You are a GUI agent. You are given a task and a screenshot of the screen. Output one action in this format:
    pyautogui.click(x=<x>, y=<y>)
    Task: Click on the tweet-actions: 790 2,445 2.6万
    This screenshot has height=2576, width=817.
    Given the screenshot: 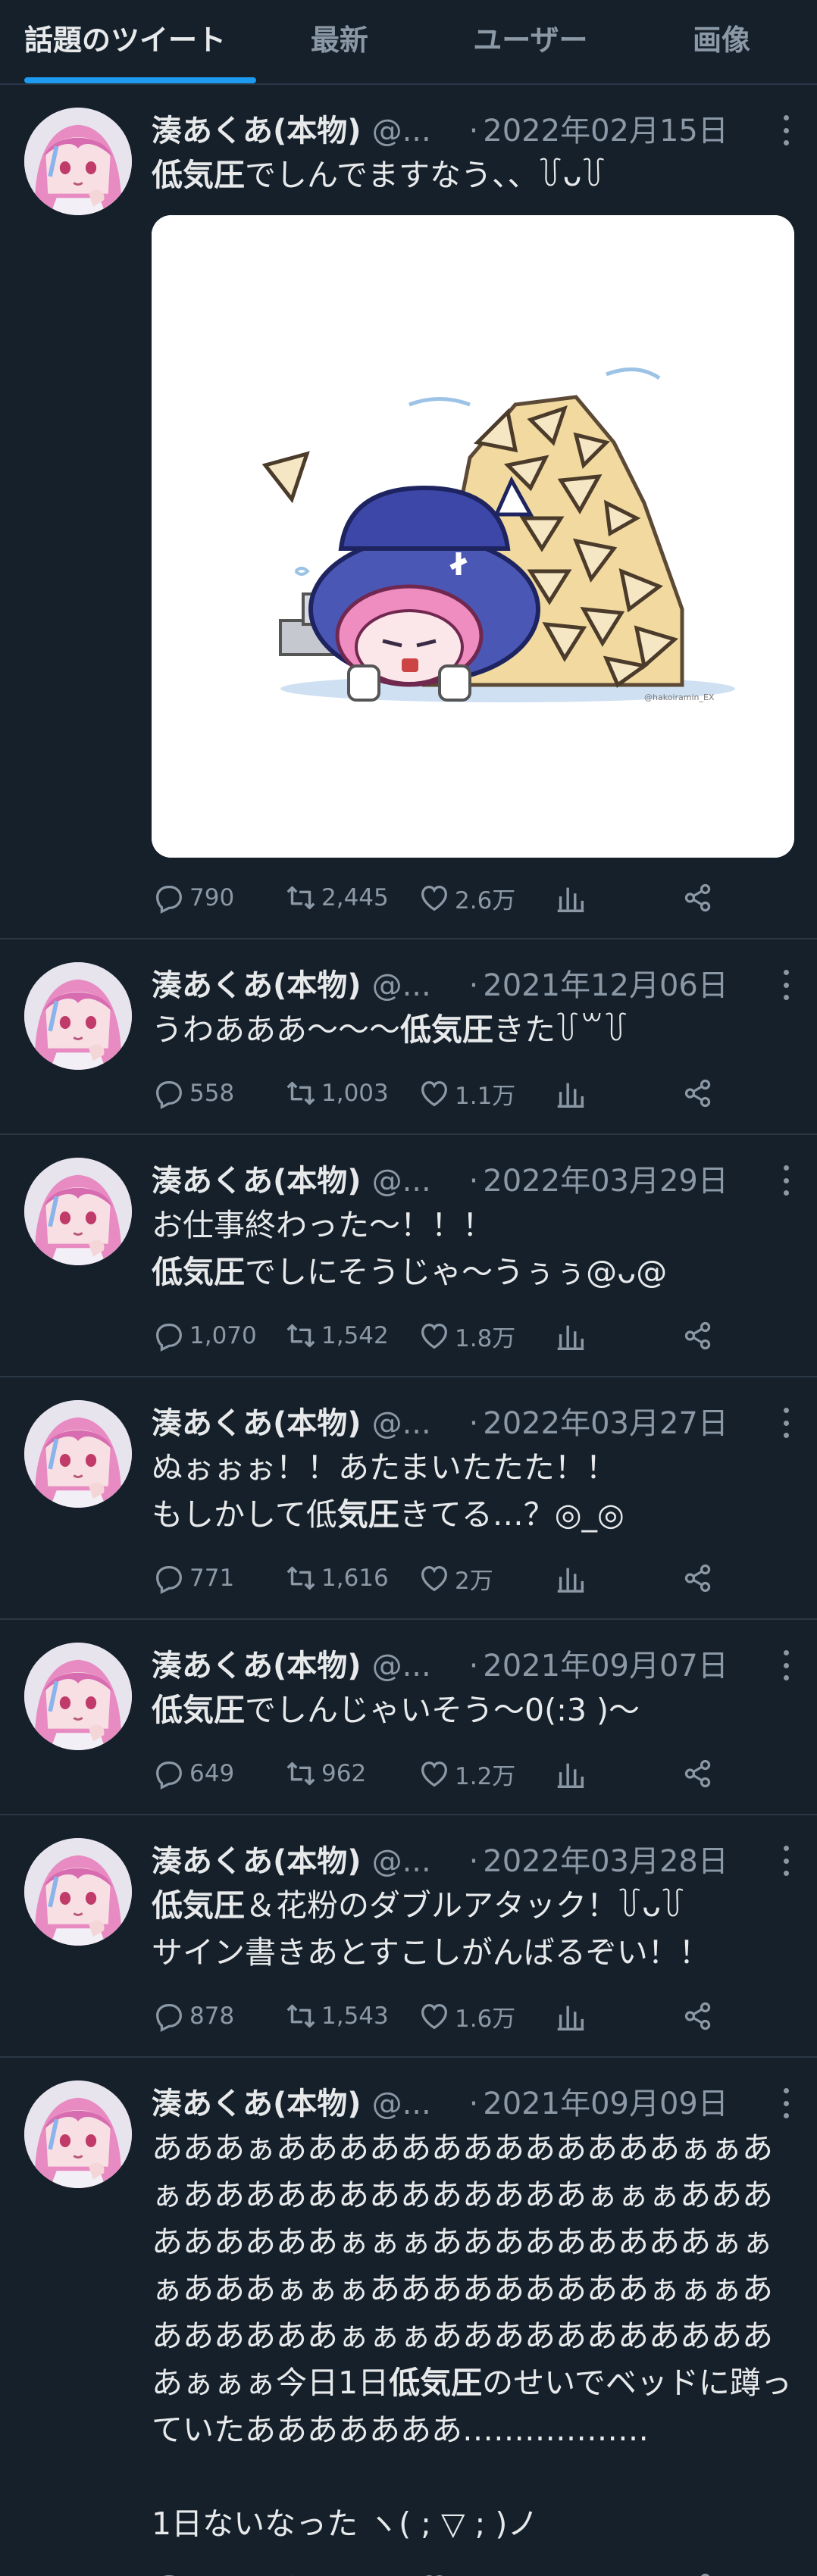 What is the action you would take?
    pyautogui.click(x=473, y=898)
    